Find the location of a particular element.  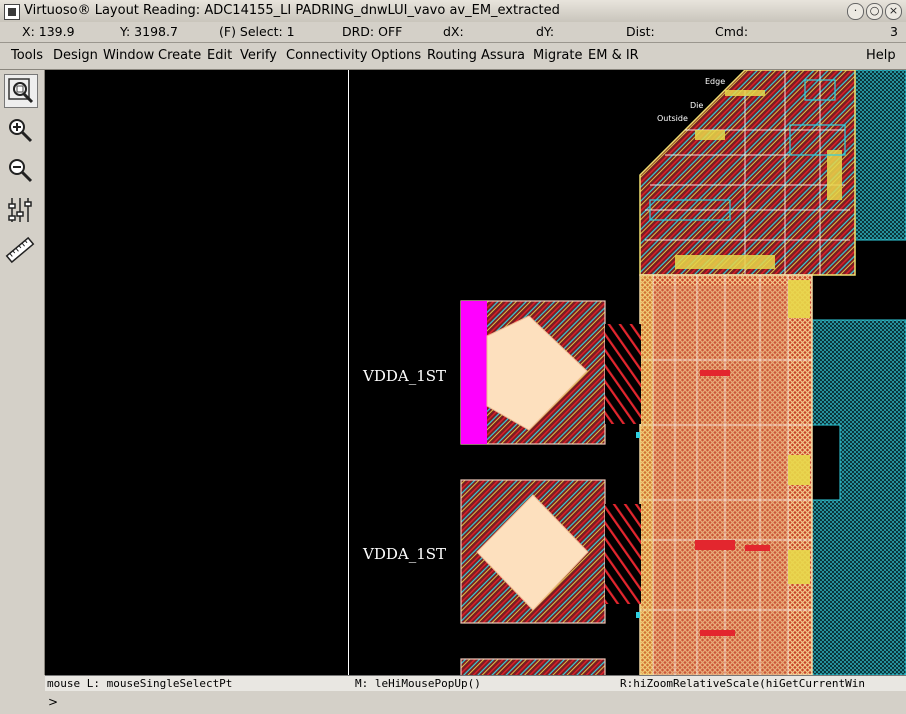

zoom-in-icon is located at coordinates (21, 131).